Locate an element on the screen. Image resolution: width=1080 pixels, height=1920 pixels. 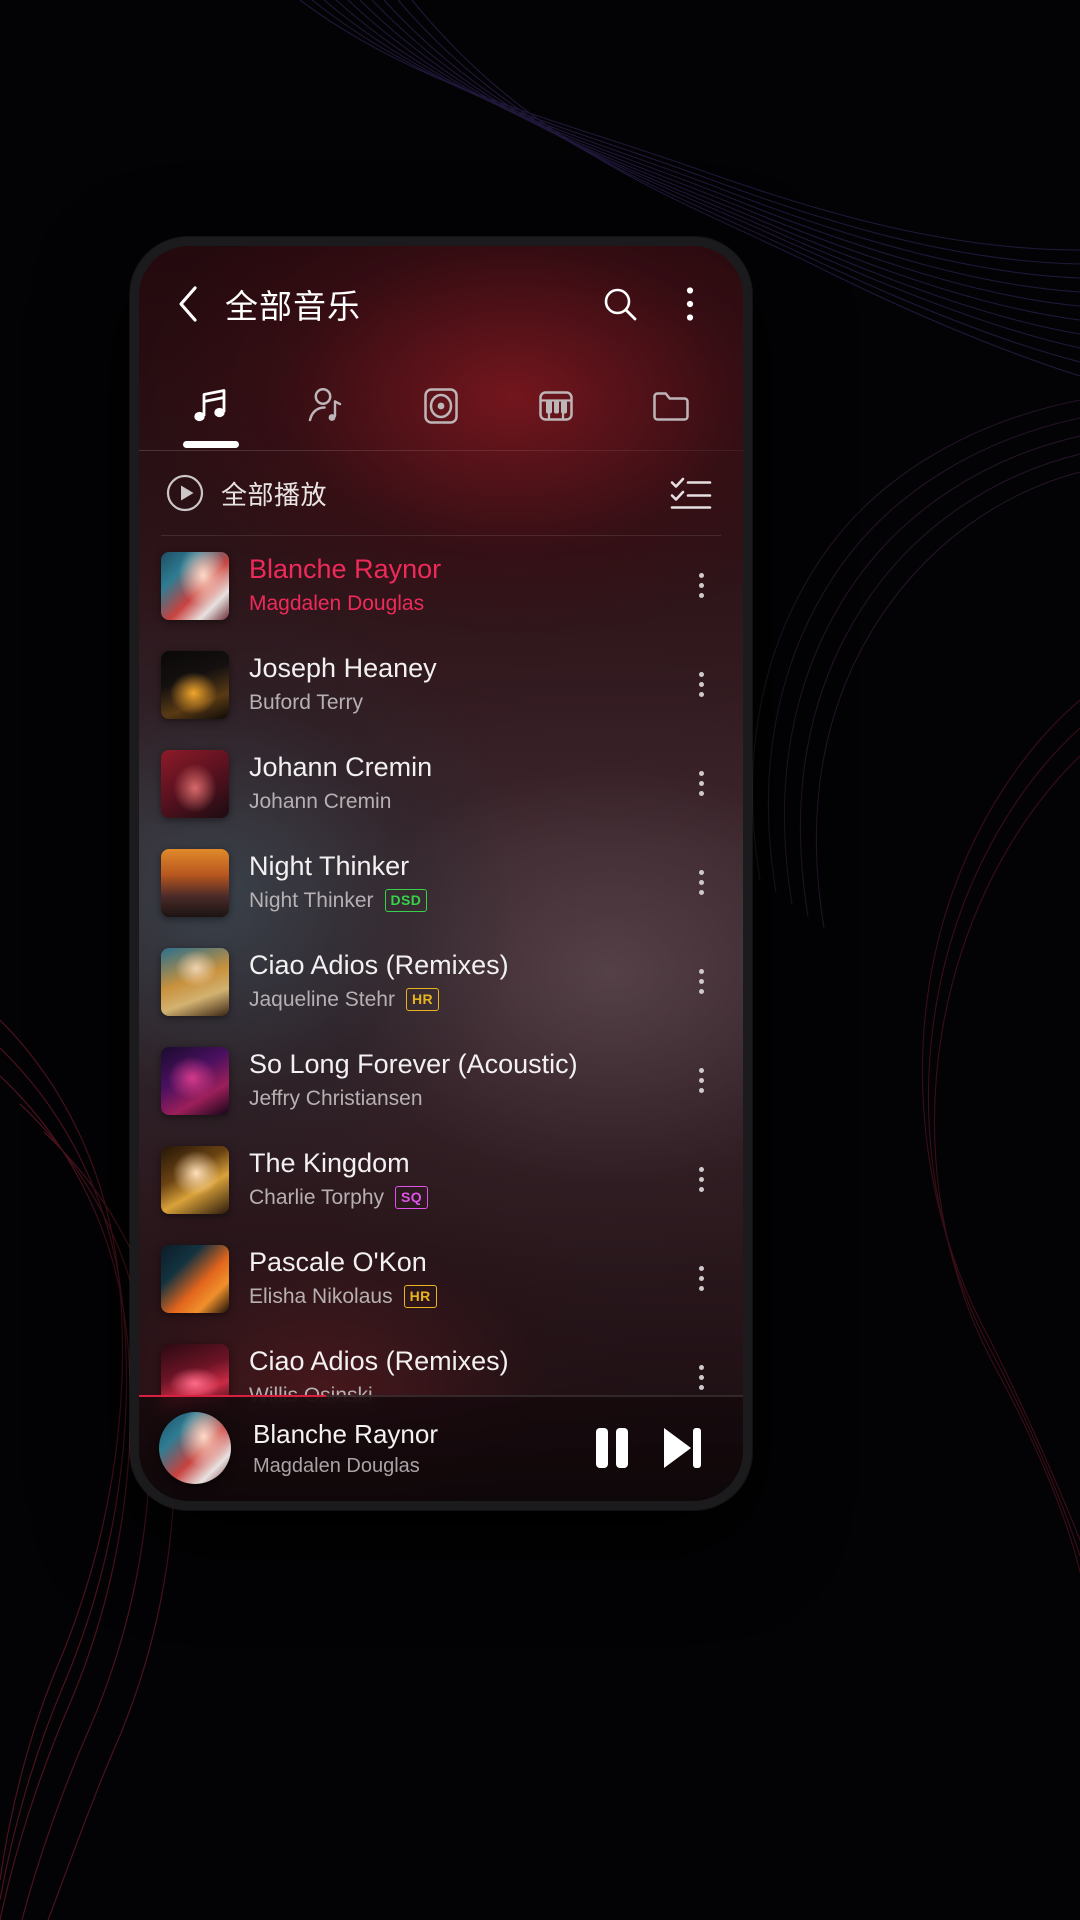
song-row: Ciao Adios (Remixes) Jaqueline Stehr HR is located at coordinates (441, 981).